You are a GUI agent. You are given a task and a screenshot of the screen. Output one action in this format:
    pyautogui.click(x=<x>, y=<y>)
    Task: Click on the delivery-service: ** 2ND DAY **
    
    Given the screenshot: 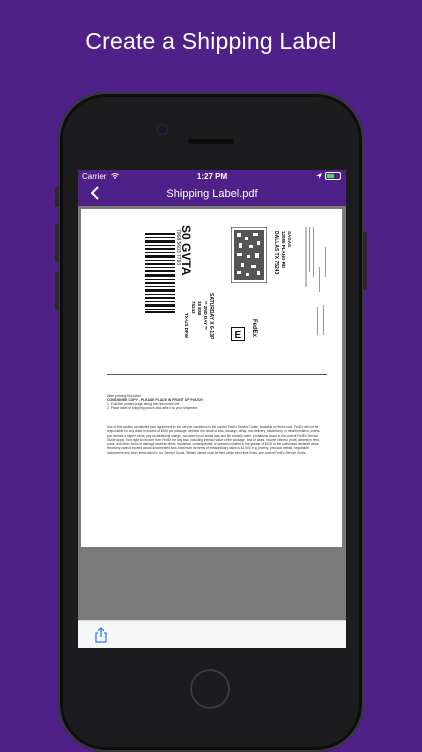 What is the action you would take?
    pyautogui.click(x=205, y=315)
    